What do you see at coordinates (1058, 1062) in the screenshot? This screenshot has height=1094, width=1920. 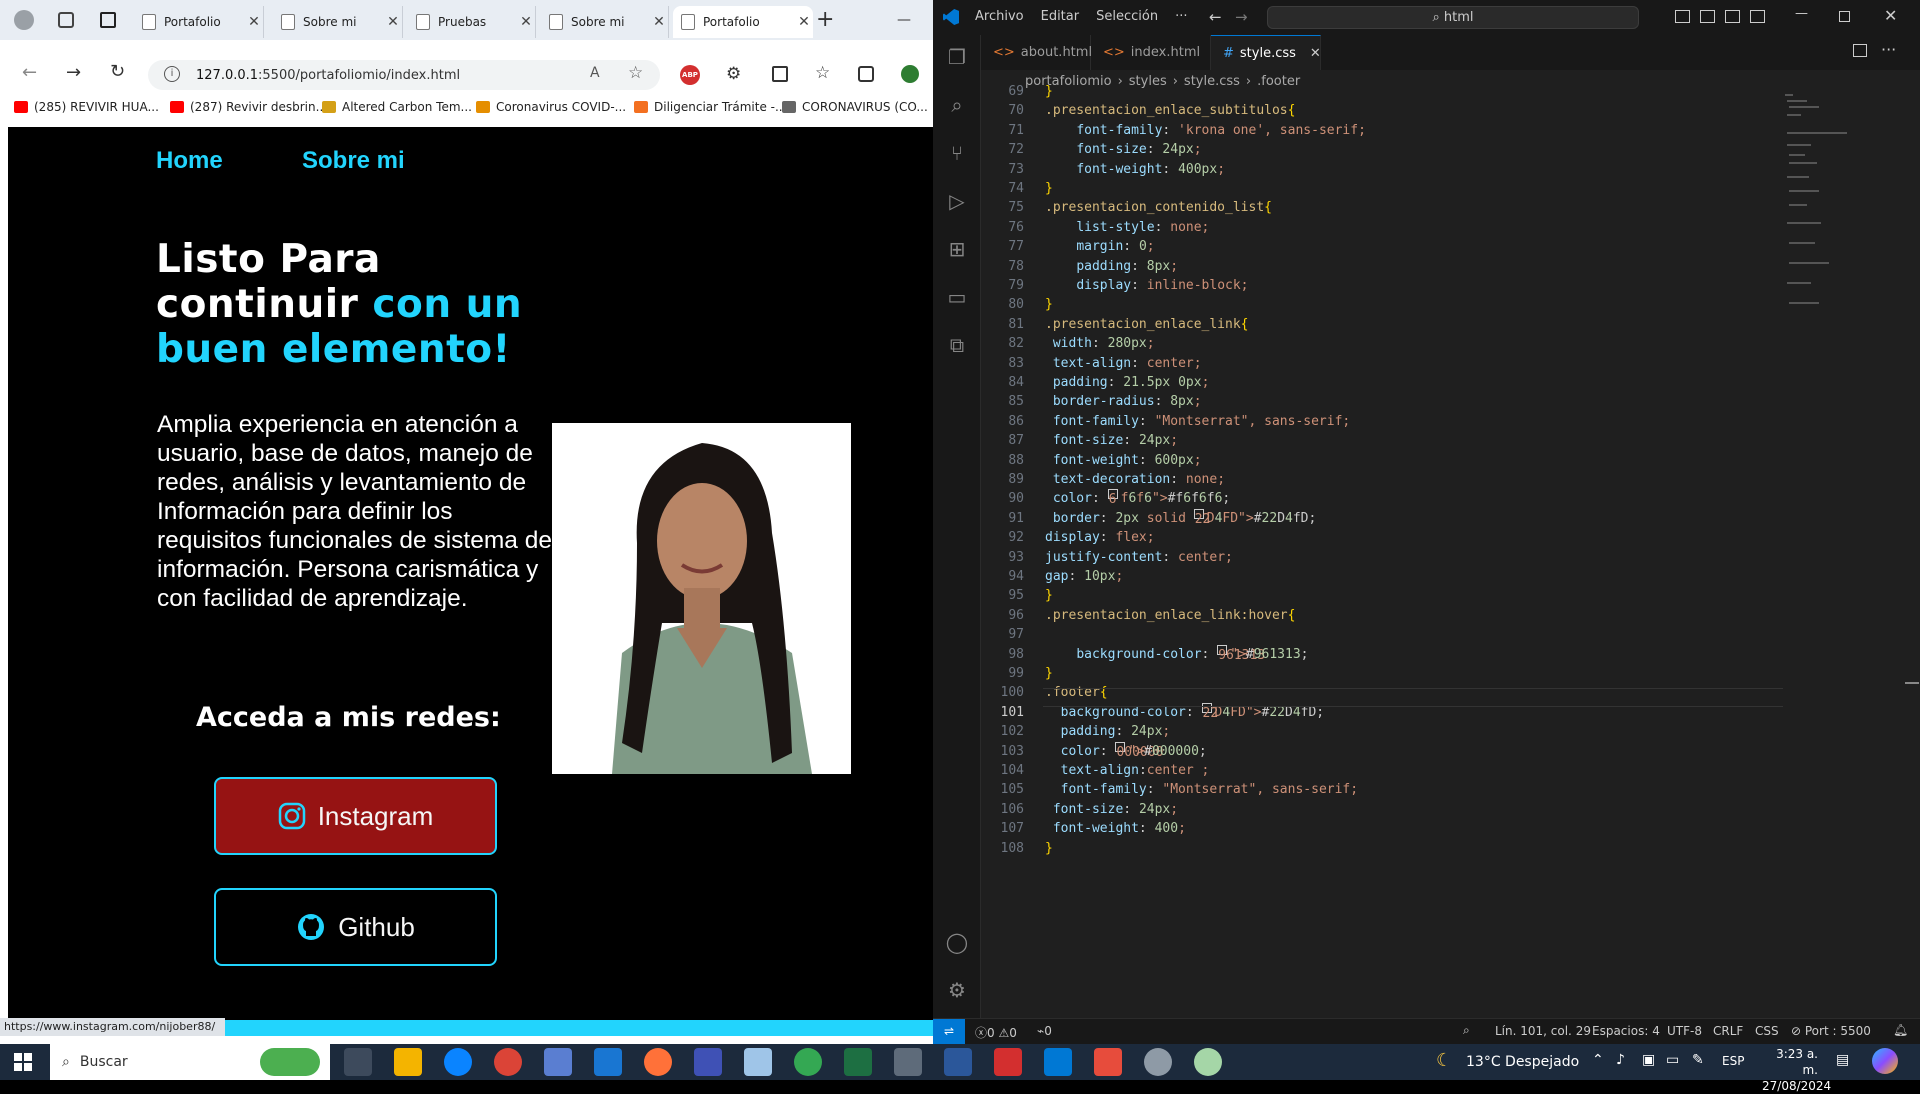 I see `vscode-taskbar-icon` at bounding box center [1058, 1062].